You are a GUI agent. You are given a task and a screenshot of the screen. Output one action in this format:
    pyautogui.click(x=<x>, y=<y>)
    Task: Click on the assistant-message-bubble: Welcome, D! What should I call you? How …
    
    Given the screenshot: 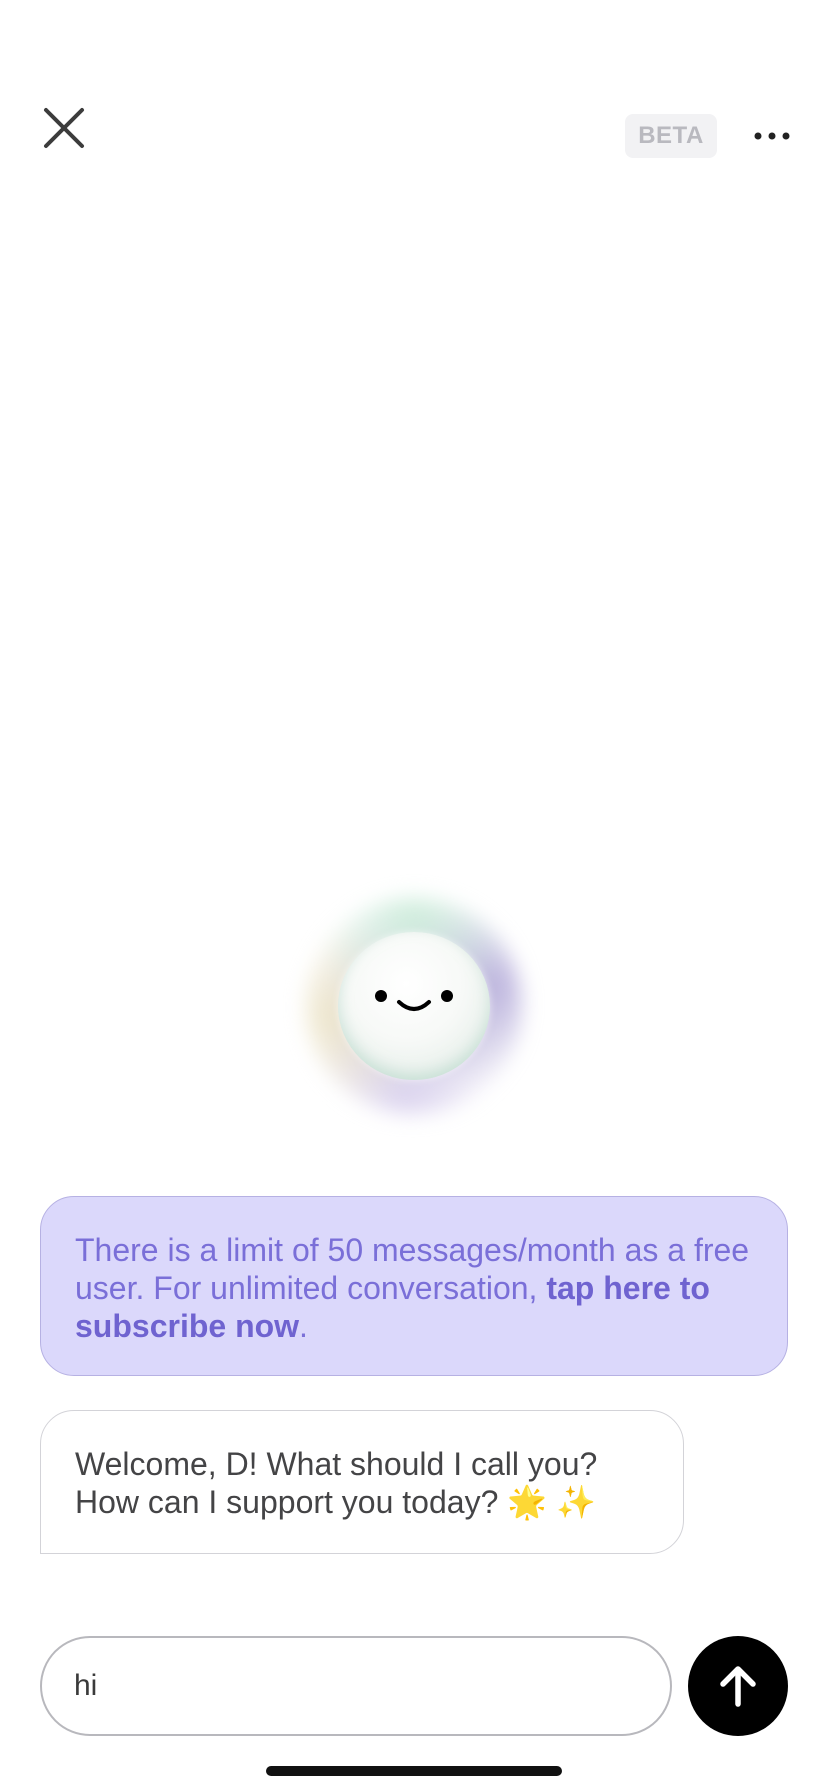 What is the action you would take?
    pyautogui.click(x=362, y=1482)
    